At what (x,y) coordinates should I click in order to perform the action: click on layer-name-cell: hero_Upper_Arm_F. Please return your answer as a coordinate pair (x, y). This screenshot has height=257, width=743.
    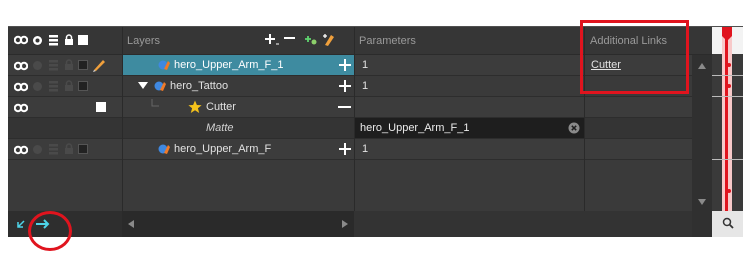
    Looking at the image, I should click on (238, 149).